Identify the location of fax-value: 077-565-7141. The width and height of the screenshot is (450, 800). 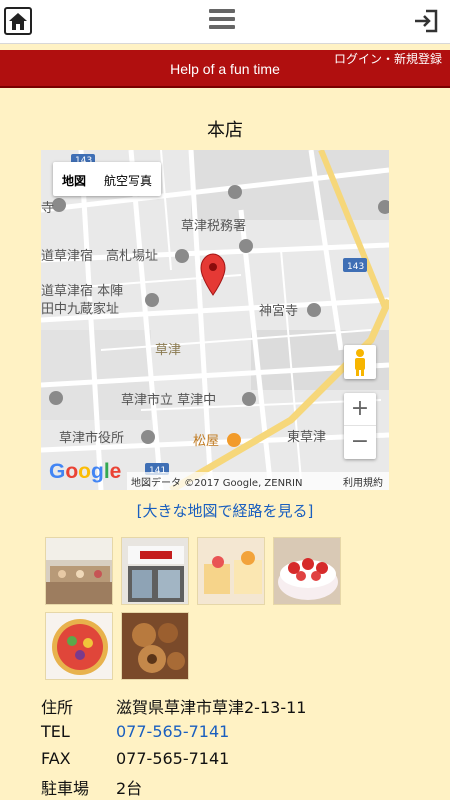
(173, 758).